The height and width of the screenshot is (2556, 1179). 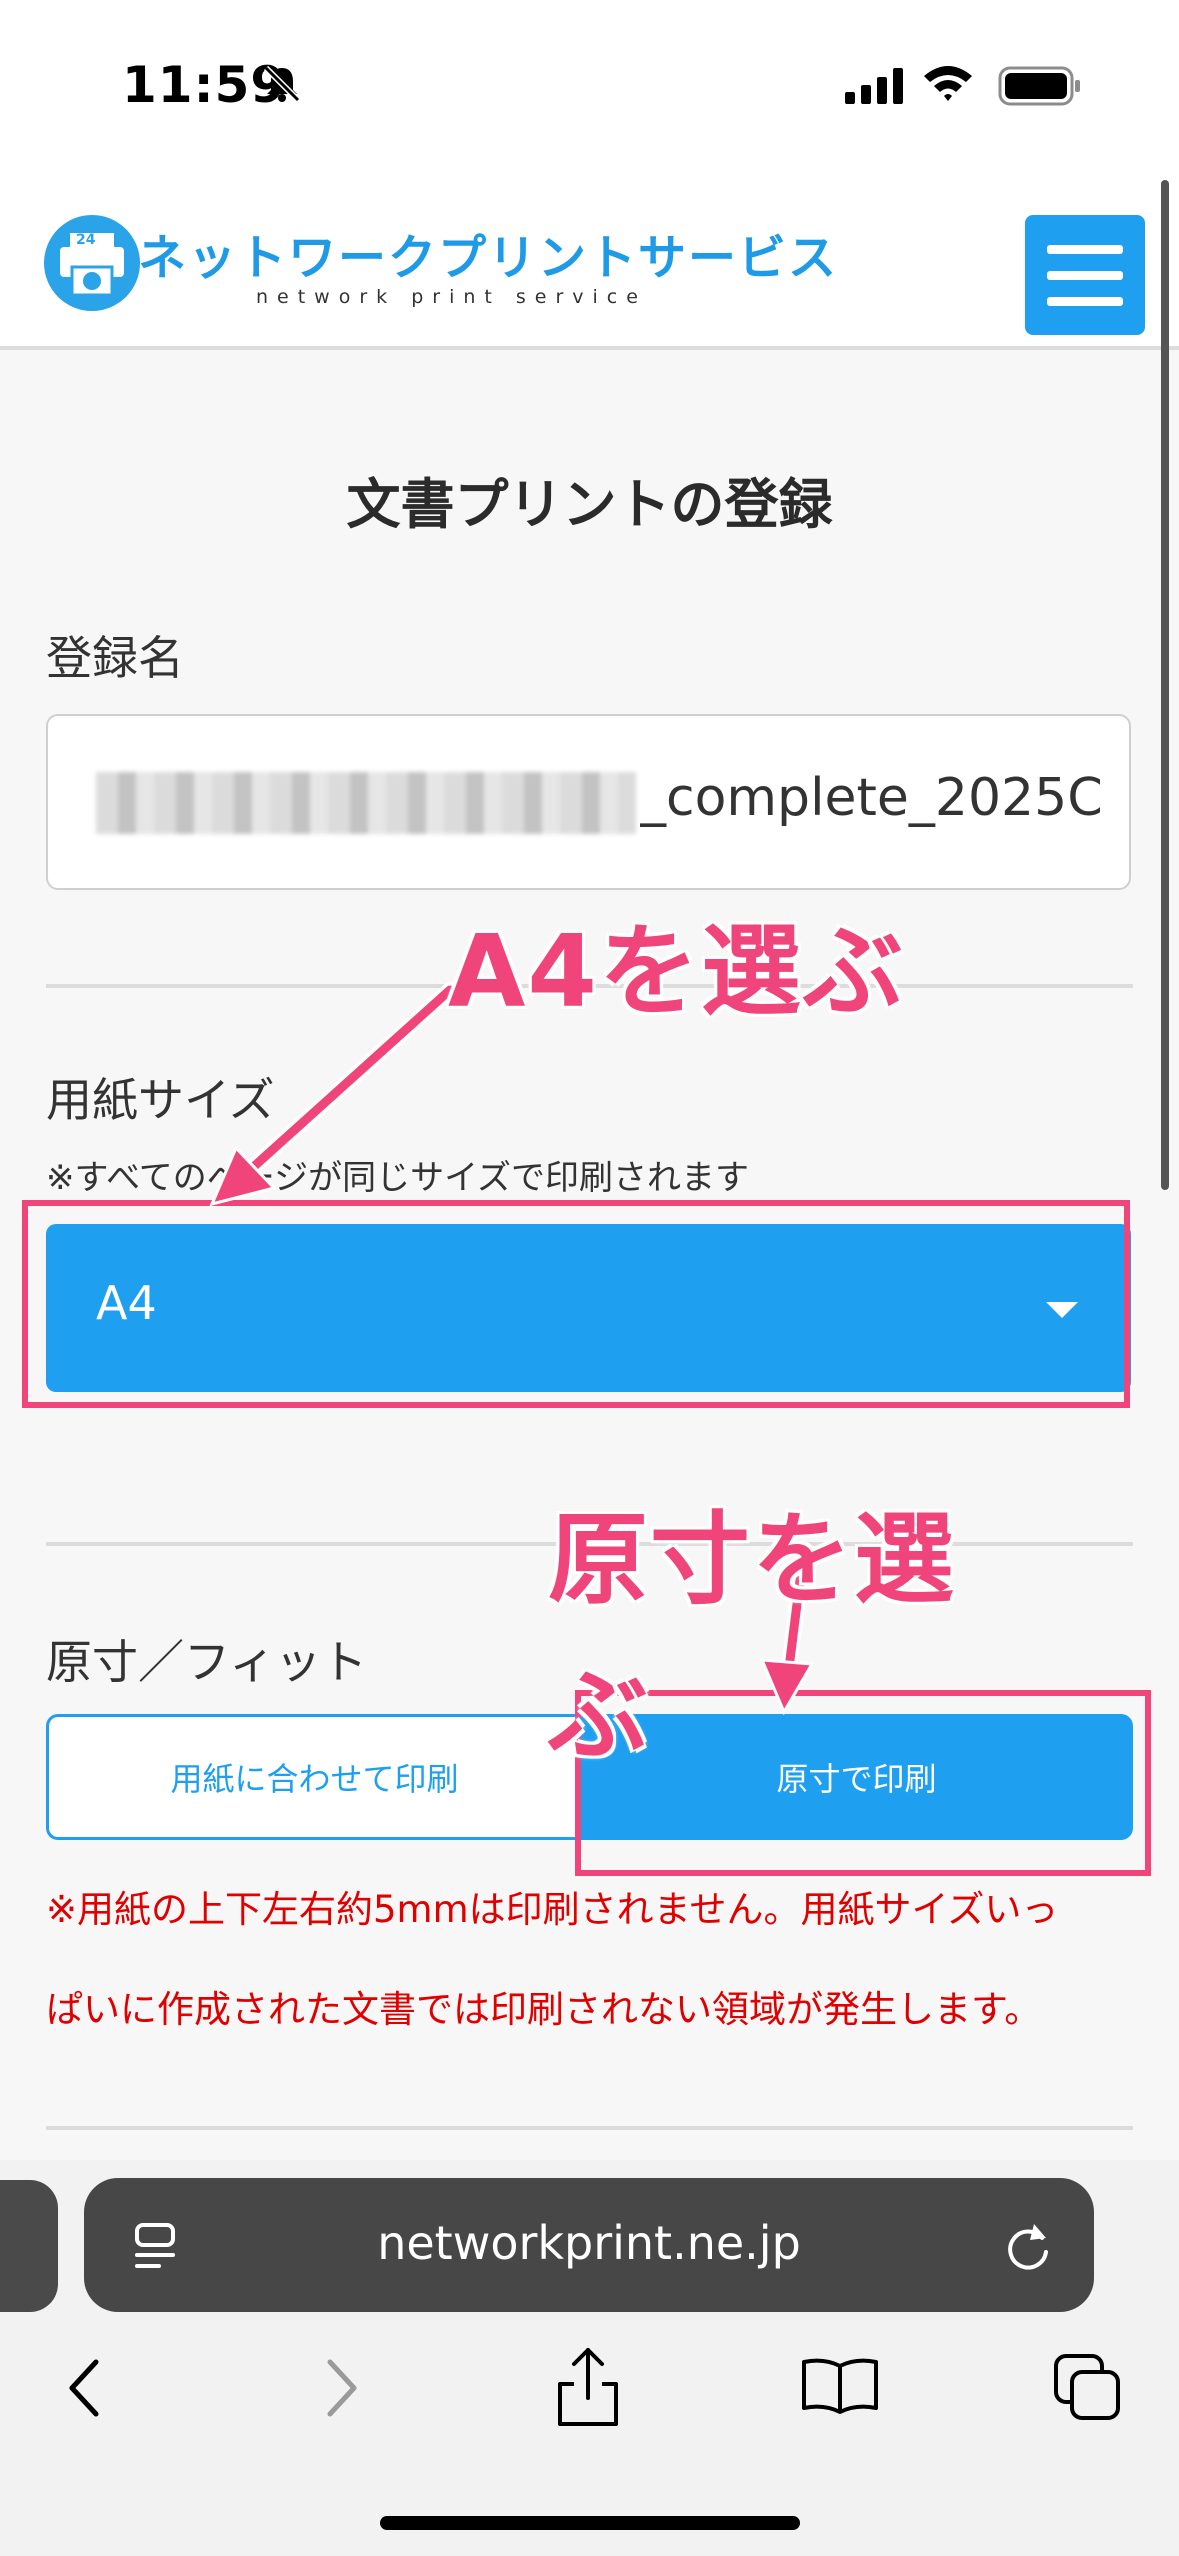 What do you see at coordinates (599, 1715) in the screenshot?
I see `annotation-original-label-2: ぶ` at bounding box center [599, 1715].